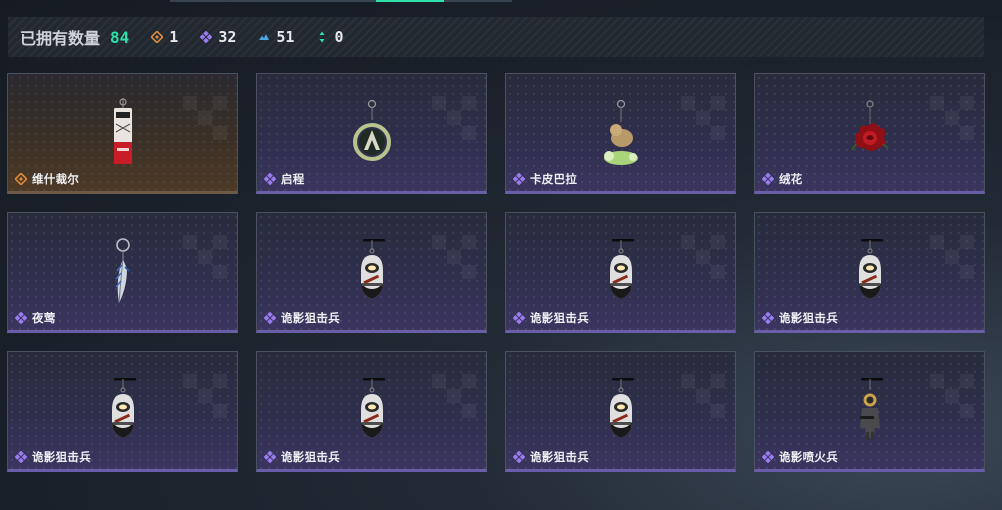  What do you see at coordinates (341, 1) in the screenshot?
I see `top-tab-indicator-bar` at bounding box center [341, 1].